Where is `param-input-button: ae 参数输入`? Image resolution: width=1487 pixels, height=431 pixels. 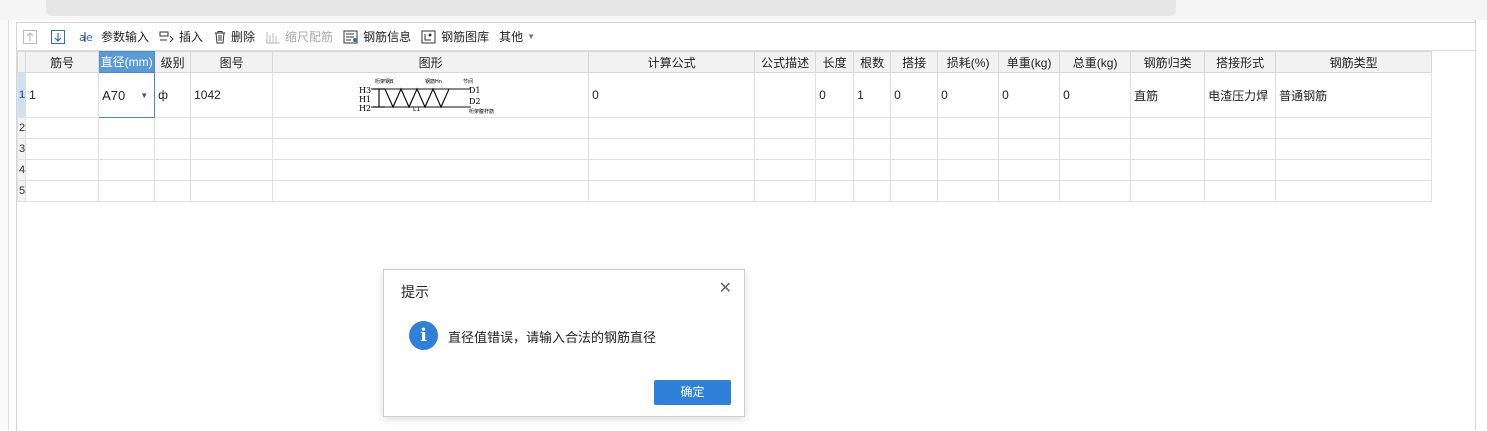 param-input-button: ae 参数输入 is located at coordinates (114, 37).